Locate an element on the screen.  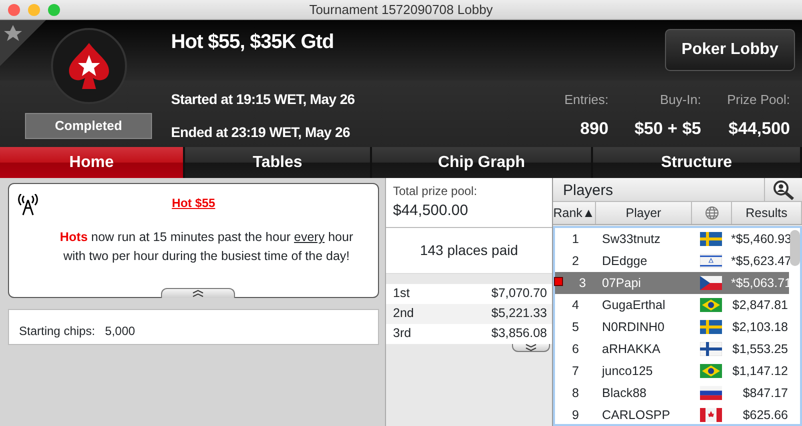
player-result: $625.66 is located at coordinates (765, 415).